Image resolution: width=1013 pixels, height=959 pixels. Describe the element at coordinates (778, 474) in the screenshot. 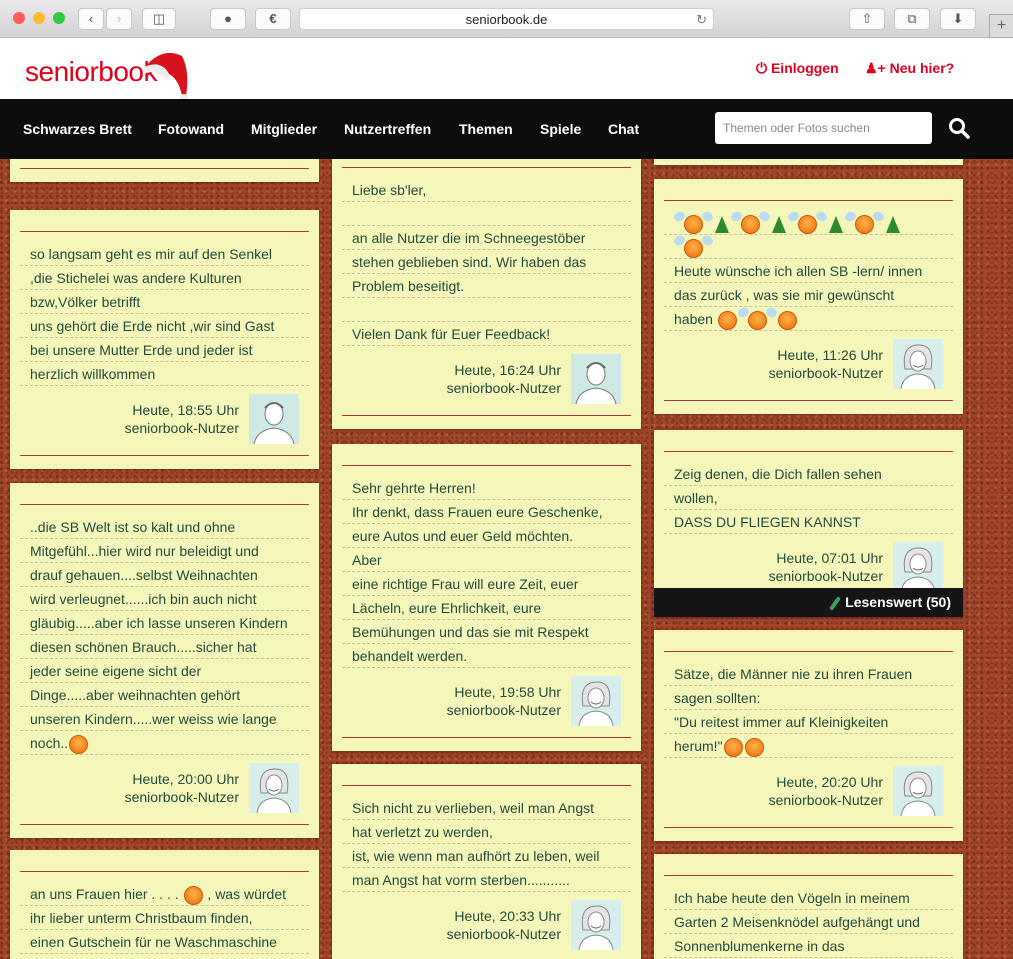

I see `post-text: Zeig denen, die Dich fallen sehen` at that location.